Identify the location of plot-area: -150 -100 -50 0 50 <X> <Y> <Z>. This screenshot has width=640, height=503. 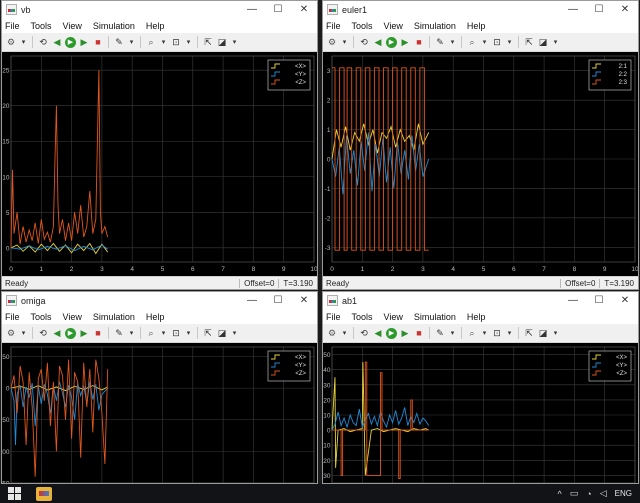
(159, 413).